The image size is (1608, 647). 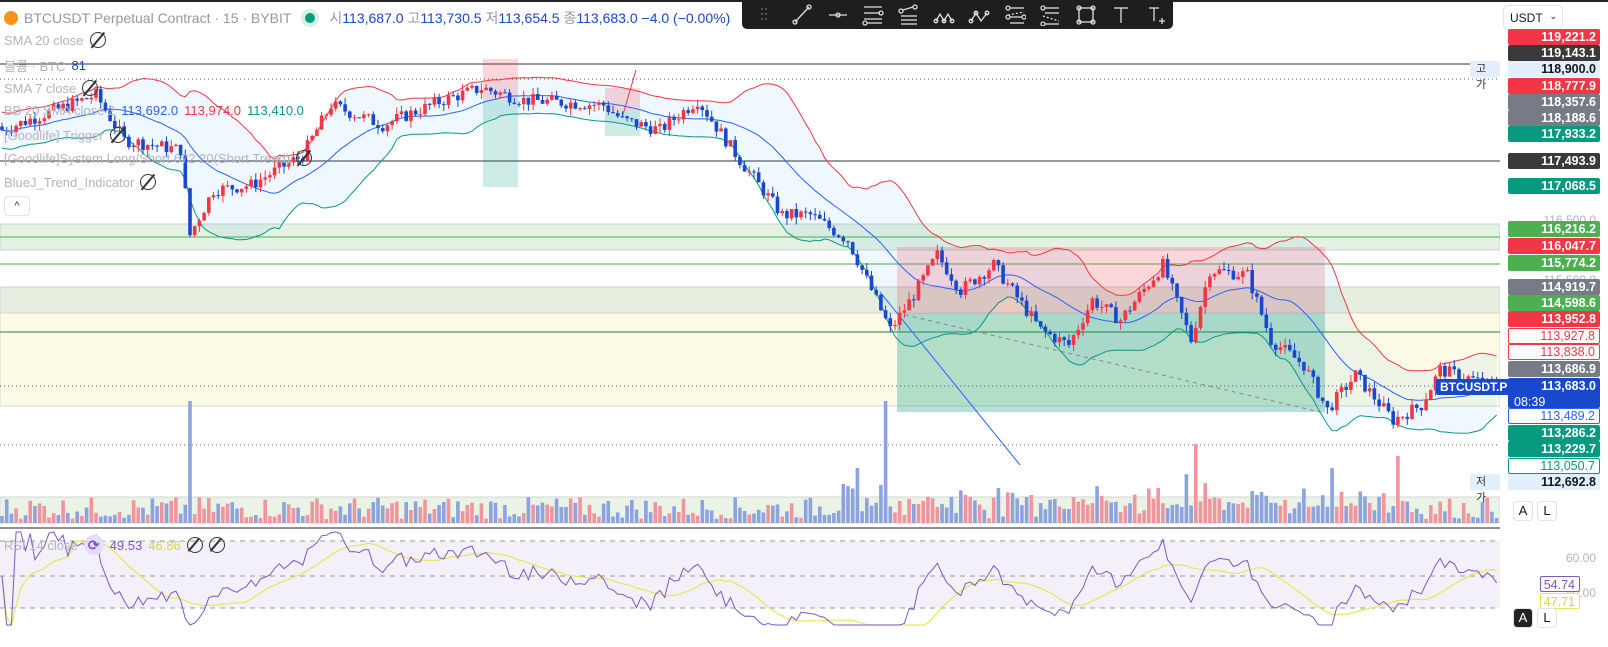 I want to click on rectangle-tool-button, so click(x=1085, y=15).